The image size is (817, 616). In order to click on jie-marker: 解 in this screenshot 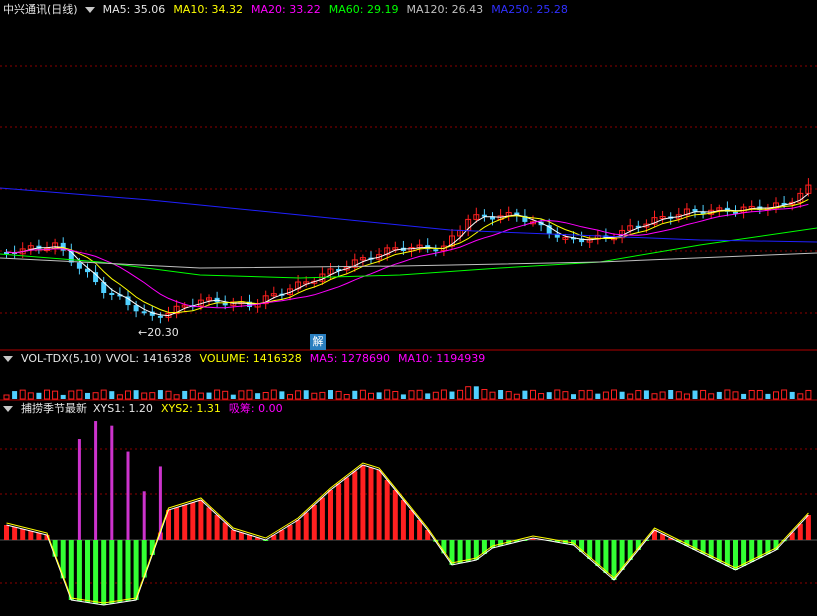, I will do `click(318, 342)`.